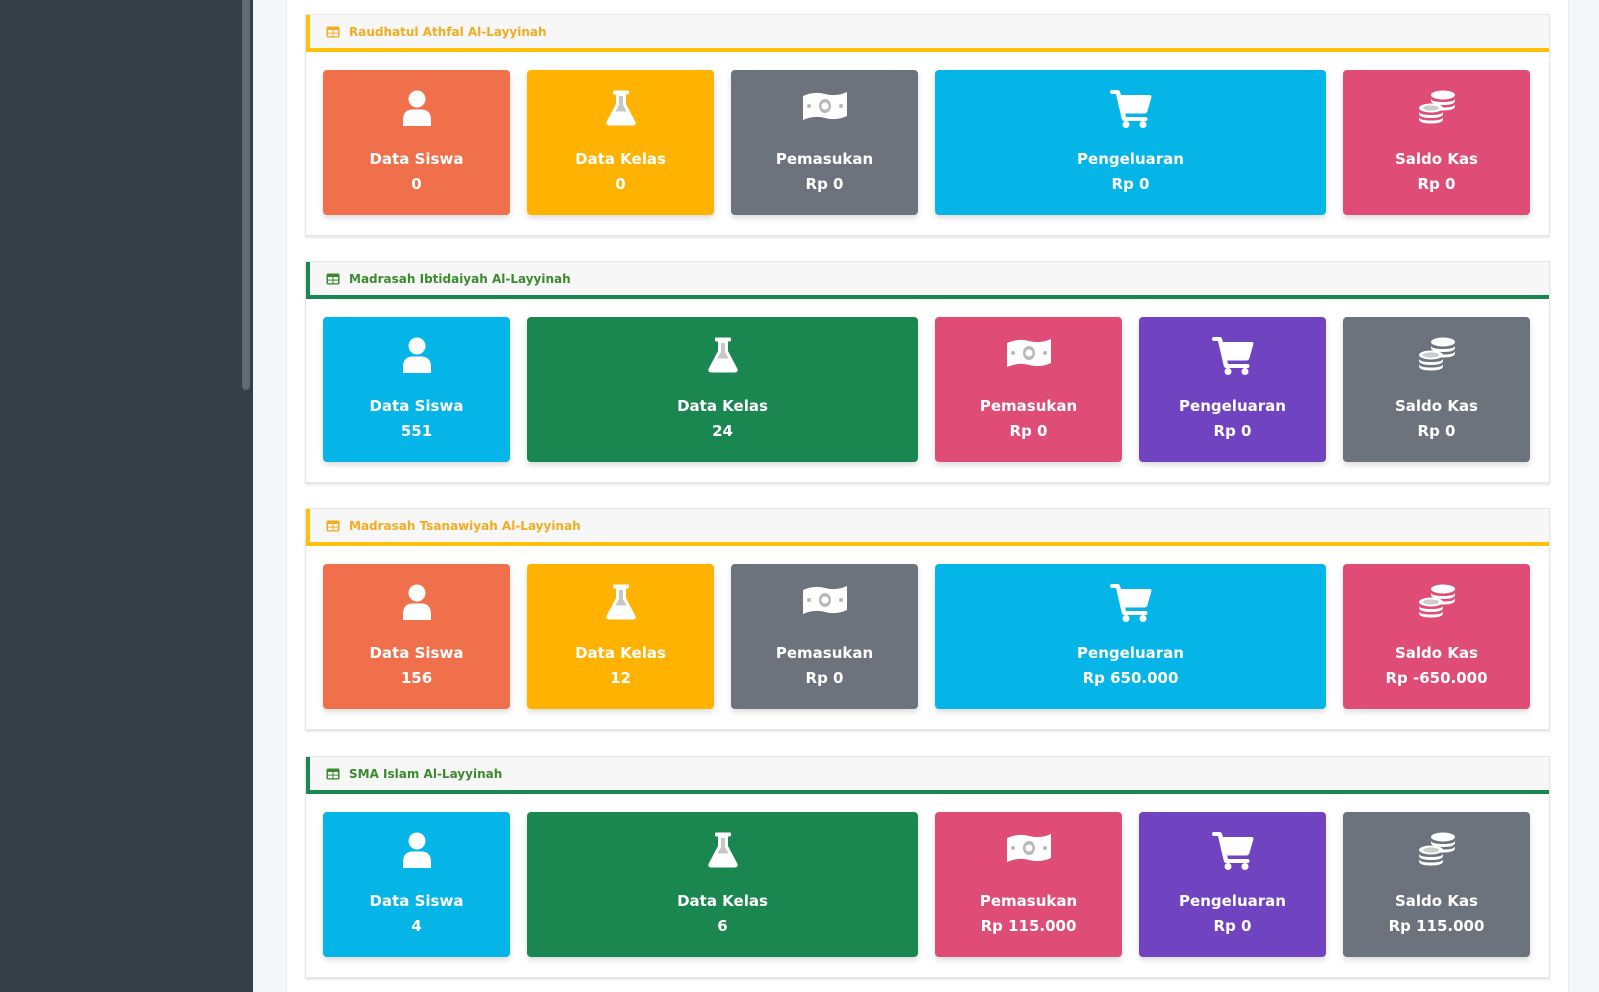 The width and height of the screenshot is (1599, 992). Describe the element at coordinates (620, 142) in the screenshot. I see `tile-data-kelas: Data Kelas 0` at that location.